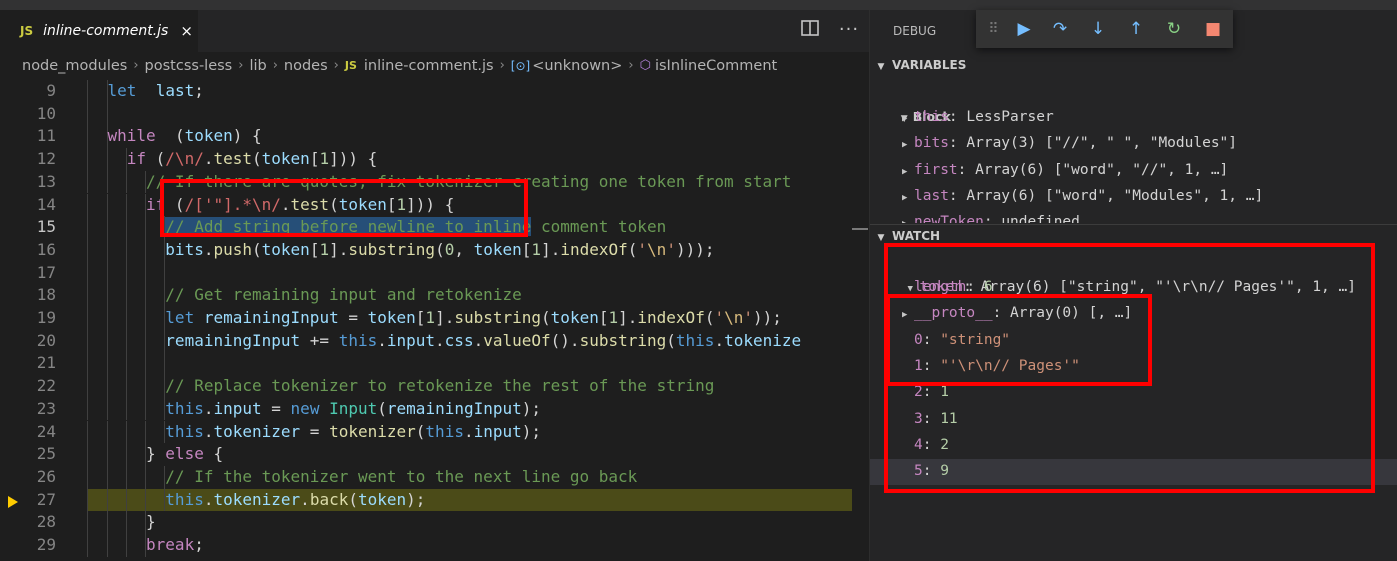 The image size is (1397, 561). Describe the element at coordinates (577, 66) in the screenshot. I see `breadcrumb-symbol: <unknown>` at that location.